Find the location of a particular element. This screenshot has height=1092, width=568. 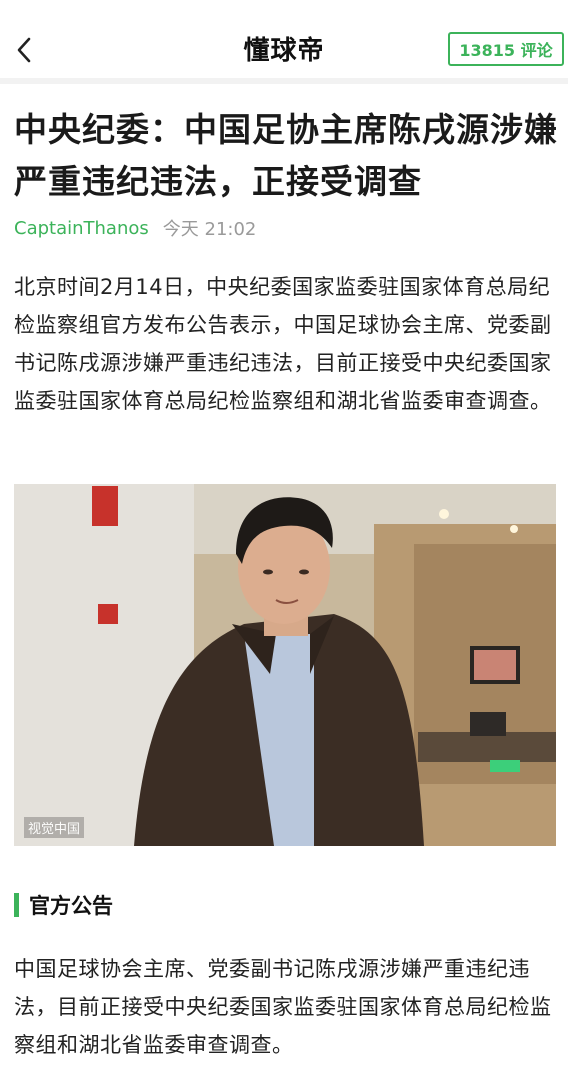

author-link: CaptainThanos is located at coordinates (81, 228).